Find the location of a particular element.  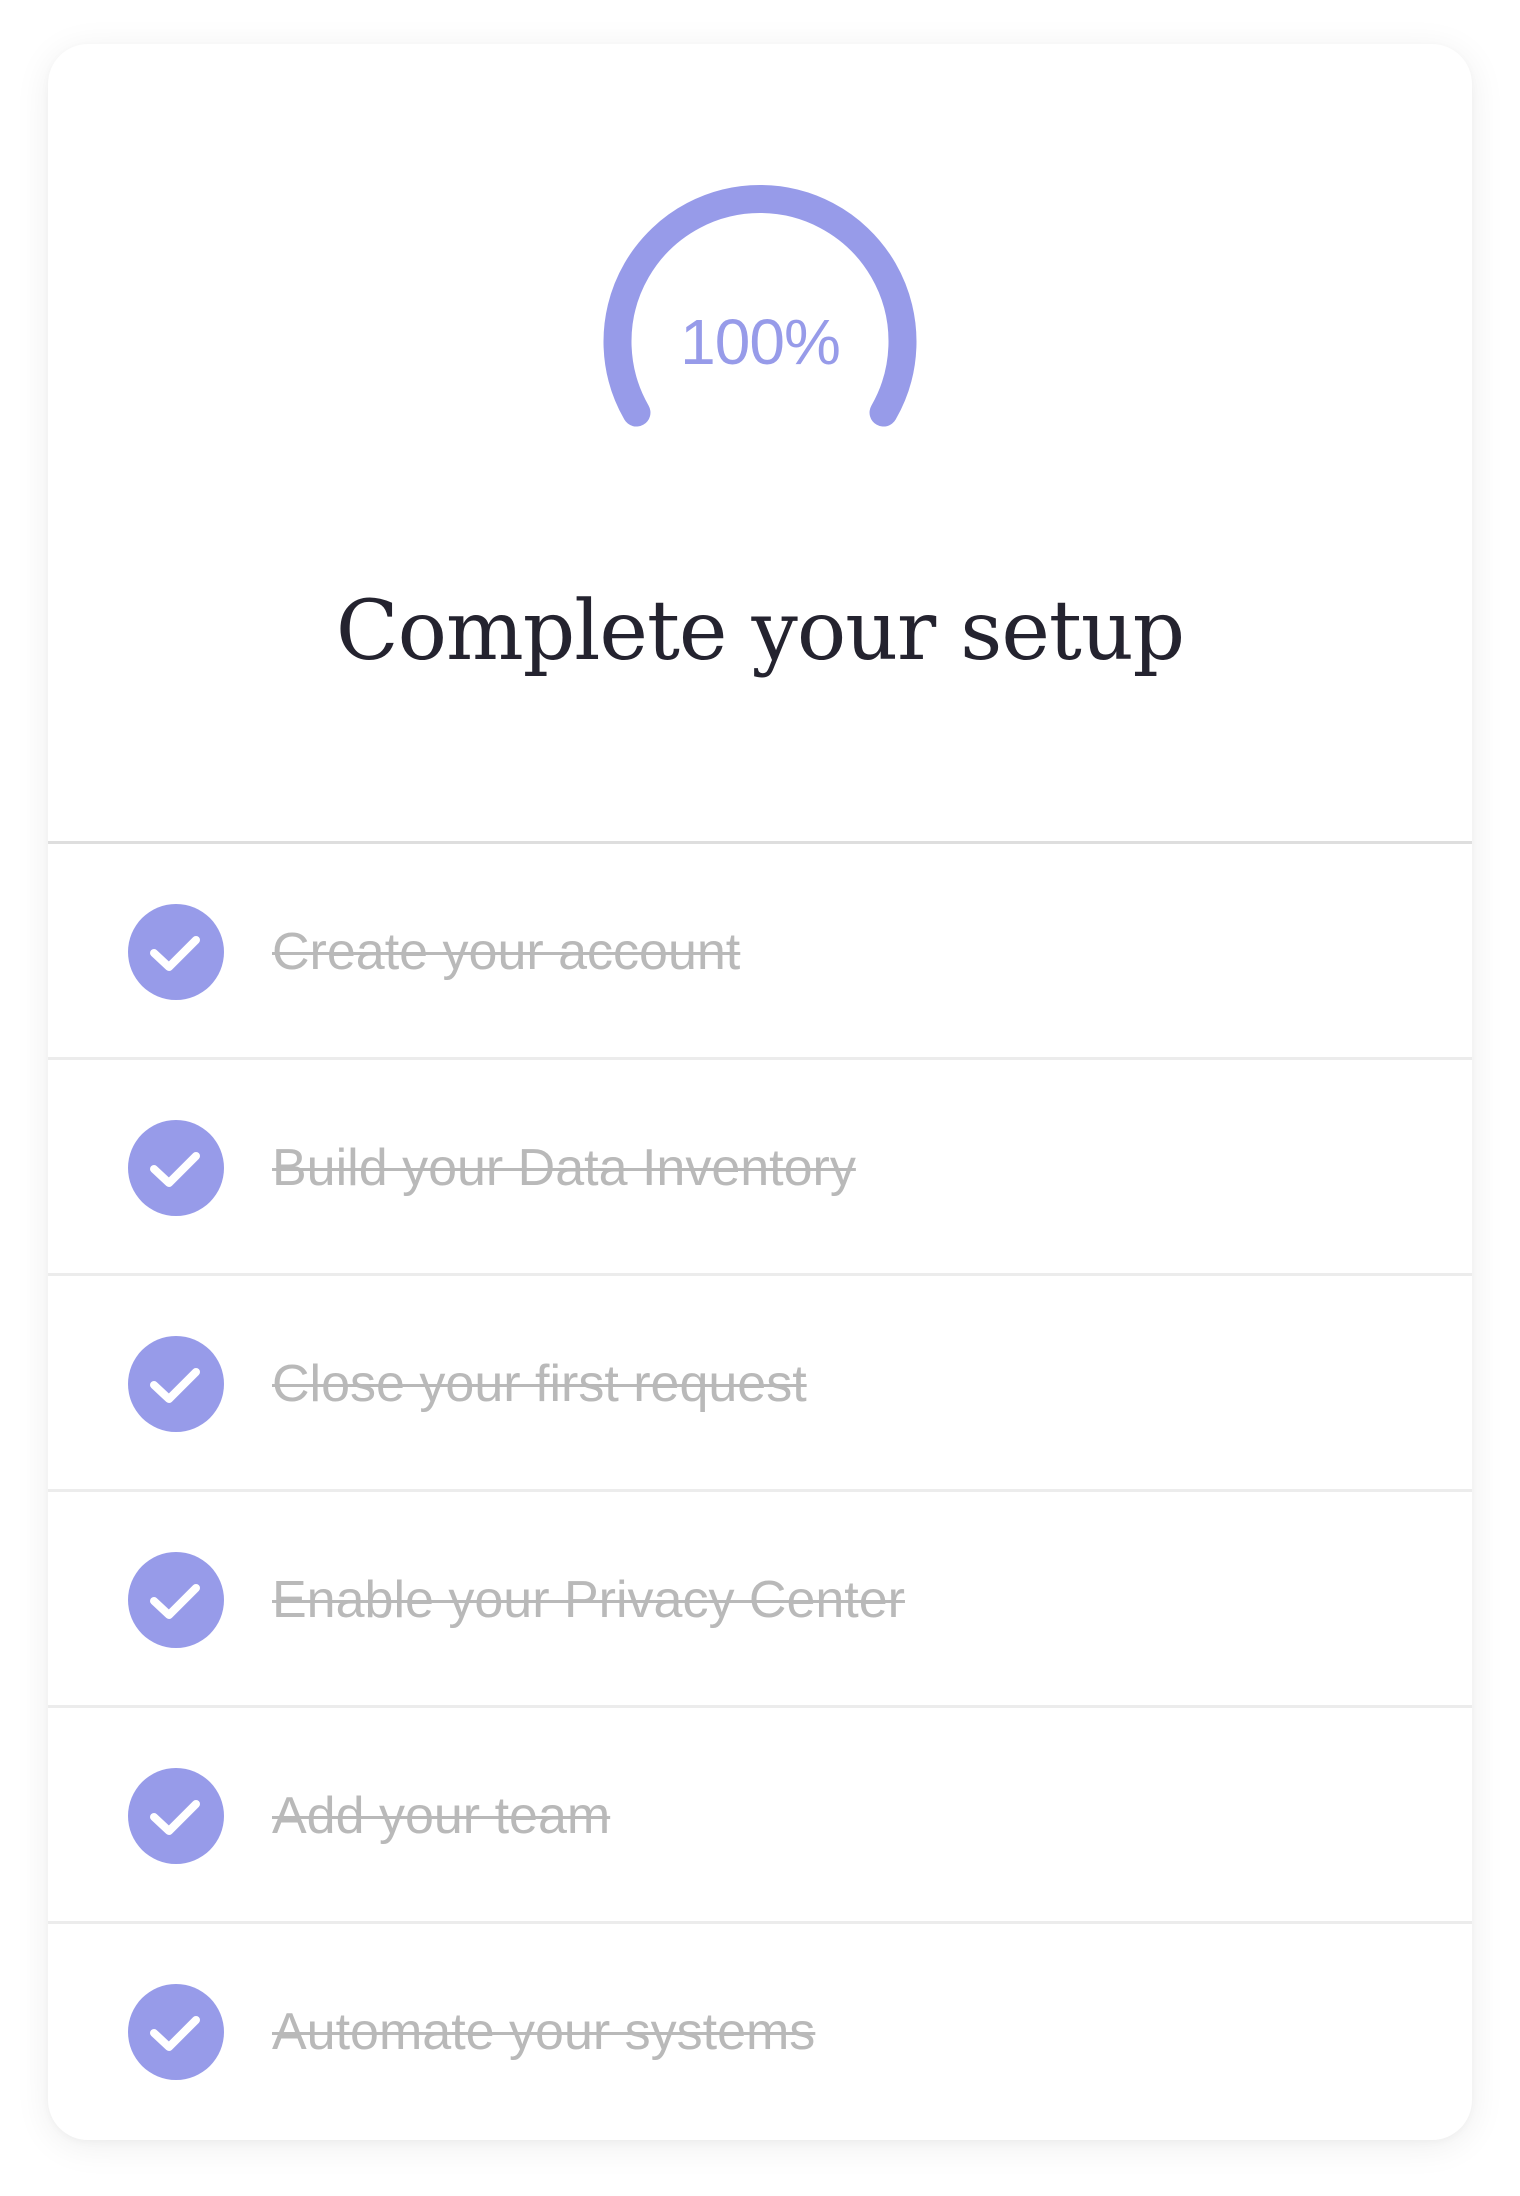

checklist-item-privacy-center: Enable your Privacy Center is located at coordinates (760, 1600).